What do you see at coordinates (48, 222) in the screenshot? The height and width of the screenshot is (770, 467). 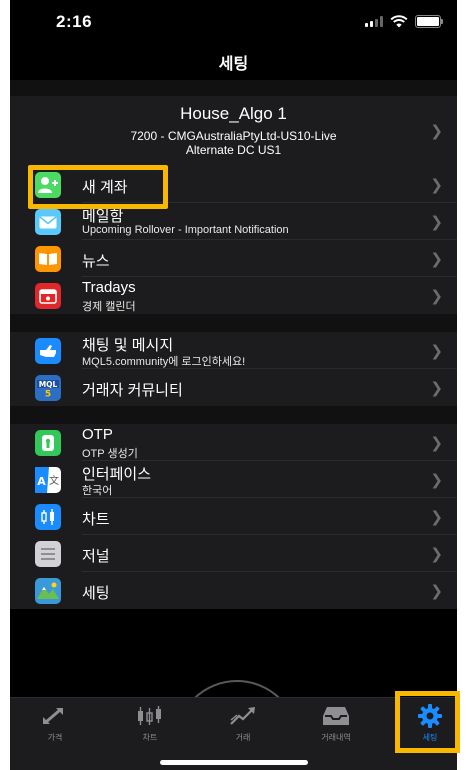 I see `mail-icon` at bounding box center [48, 222].